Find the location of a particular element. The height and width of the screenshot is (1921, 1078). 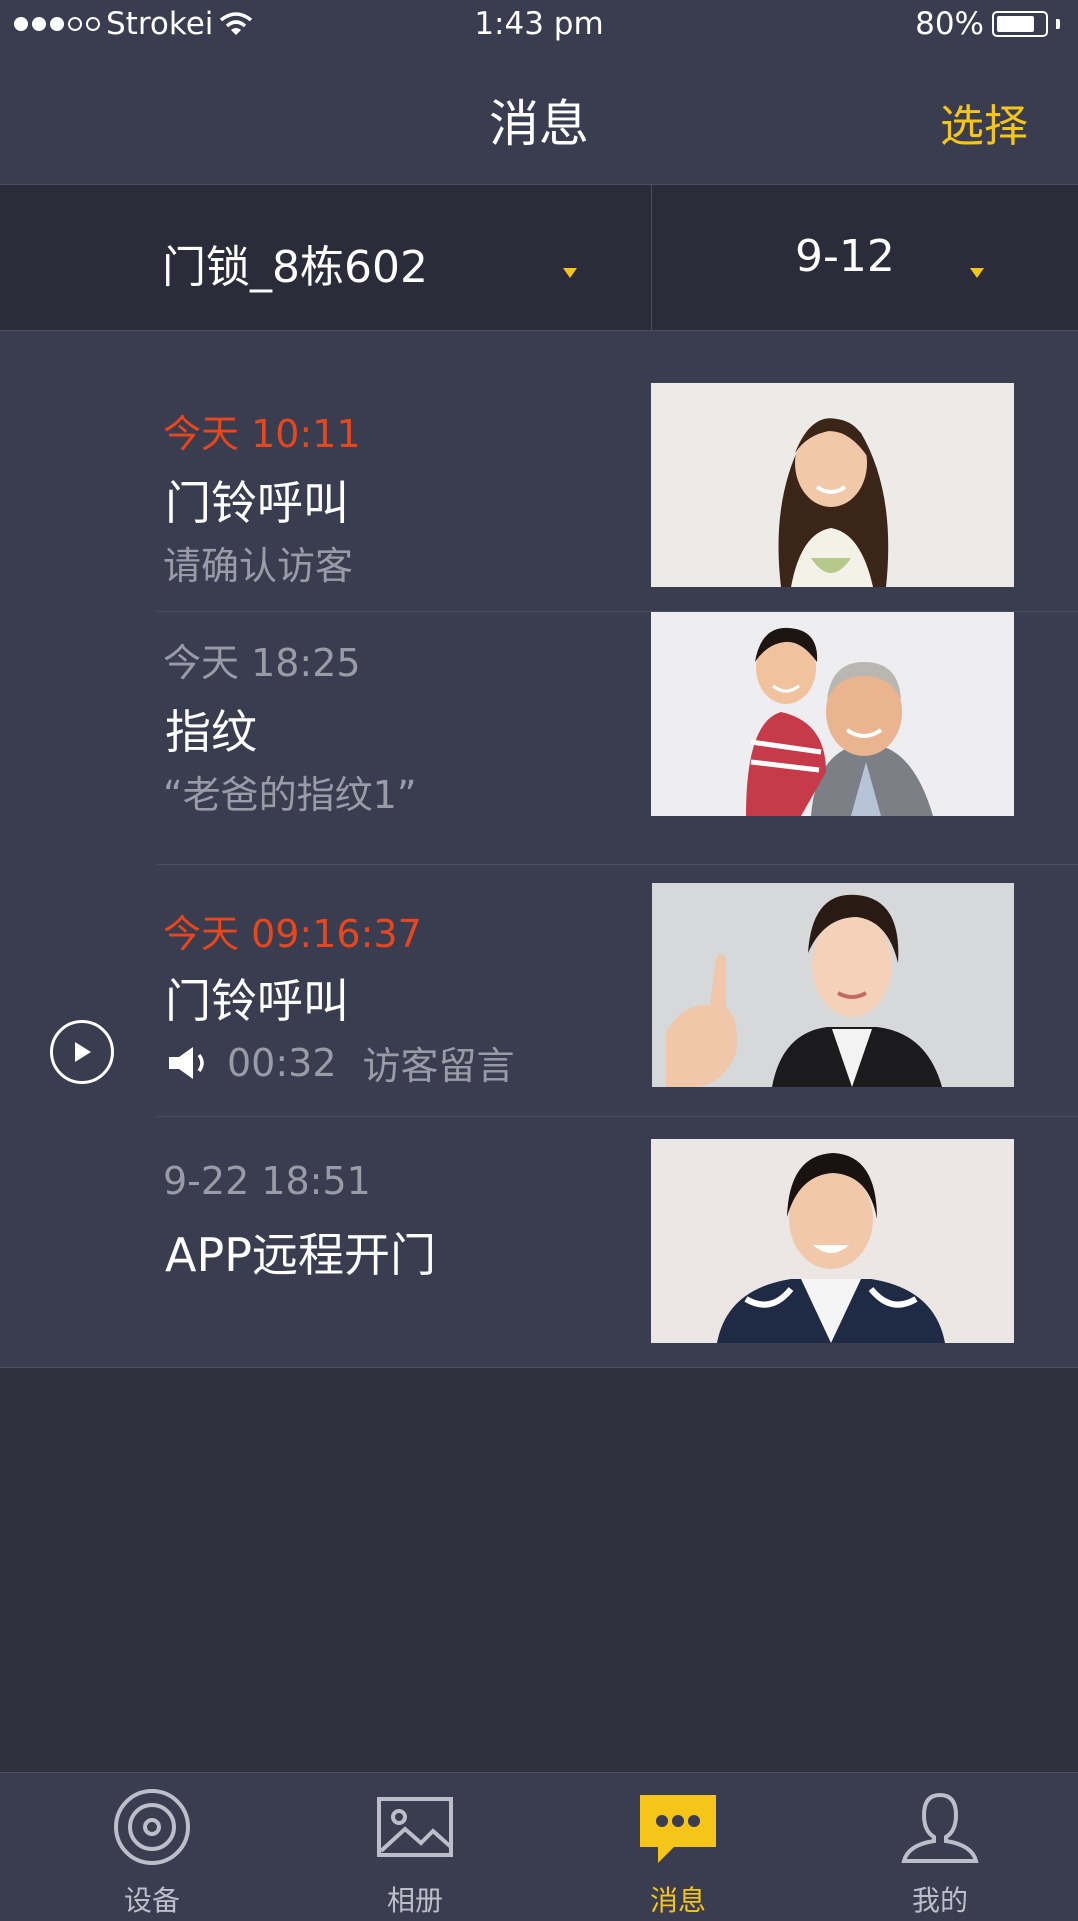

tab-message: 消息 is located at coordinates (678, 1847).